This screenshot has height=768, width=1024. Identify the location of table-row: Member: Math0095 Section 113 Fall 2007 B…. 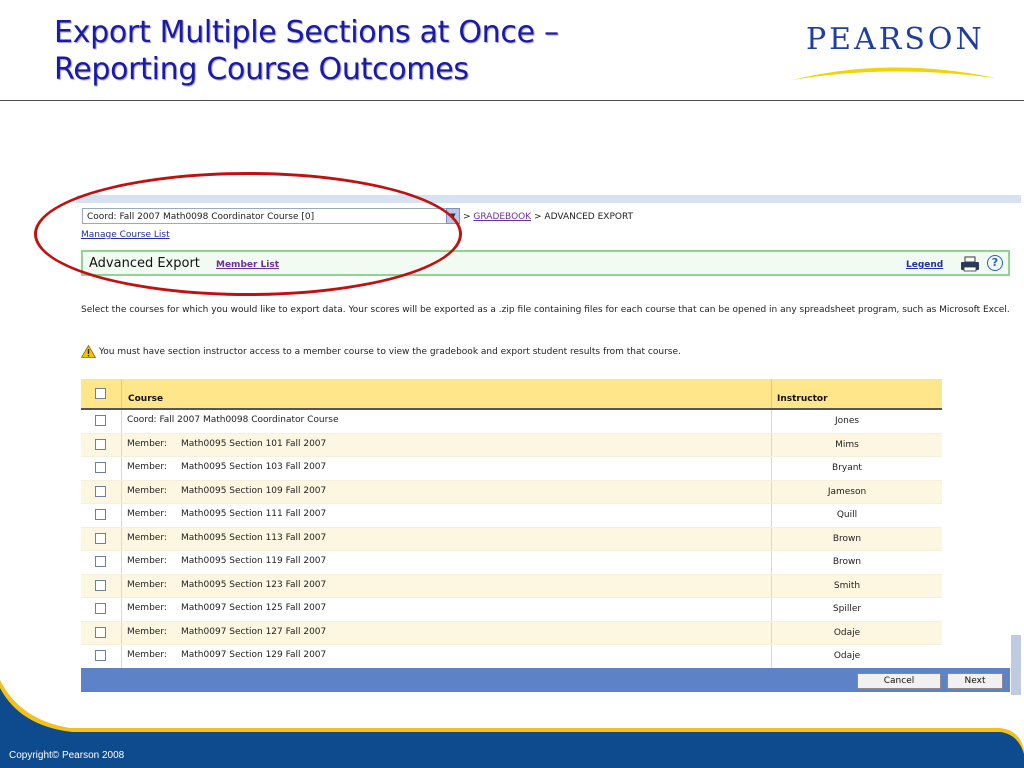
(511, 539).